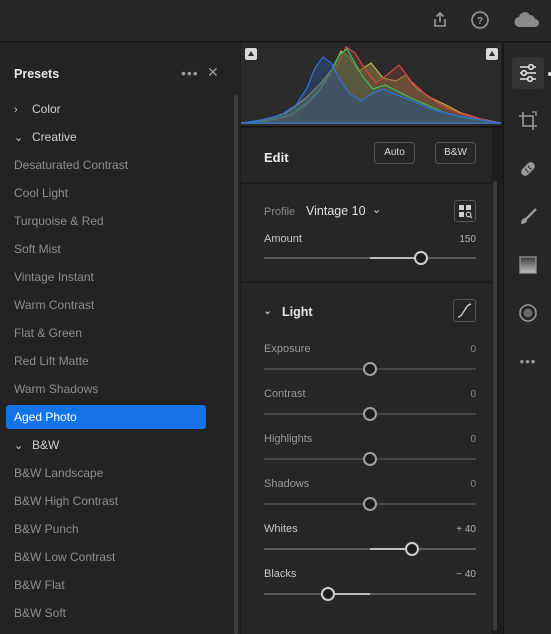  I want to click on preset-item: B&W Low Contrast, so click(116, 557).